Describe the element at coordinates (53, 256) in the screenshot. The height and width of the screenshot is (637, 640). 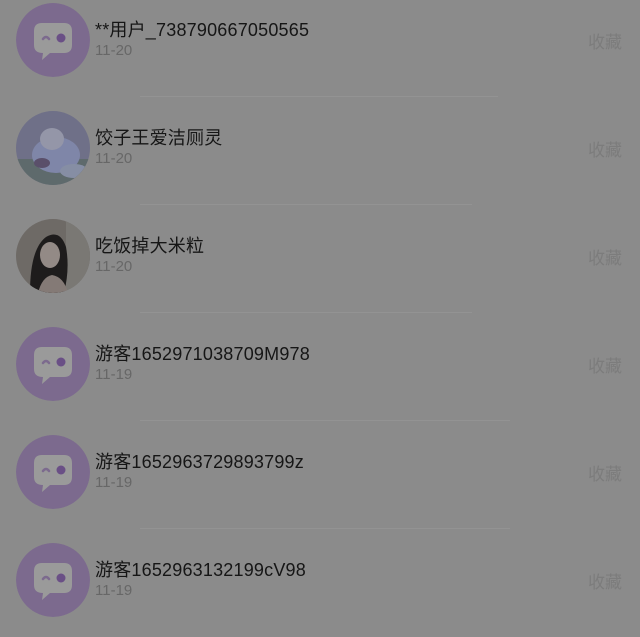
I see `photo-girl-avatar` at that location.